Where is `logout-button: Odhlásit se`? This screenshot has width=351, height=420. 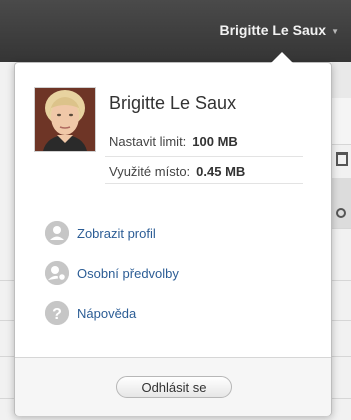
logout-button: Odhlásit se is located at coordinates (174, 387).